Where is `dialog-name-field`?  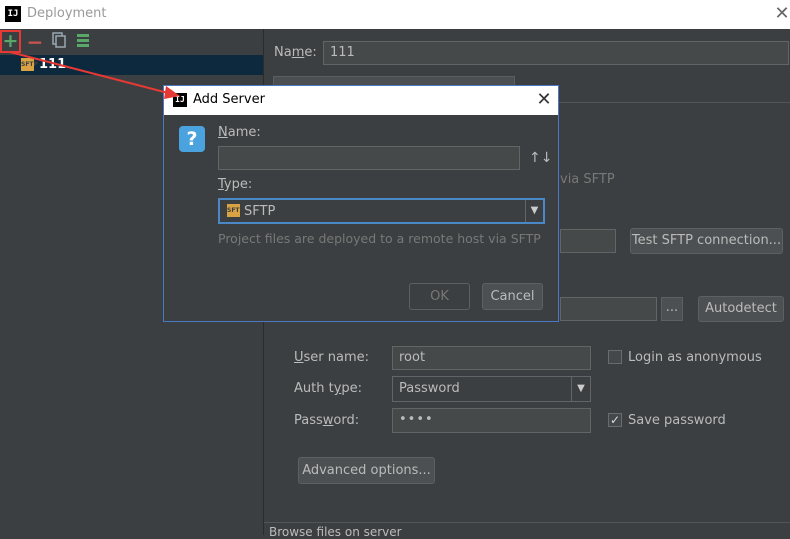 dialog-name-field is located at coordinates (369, 158).